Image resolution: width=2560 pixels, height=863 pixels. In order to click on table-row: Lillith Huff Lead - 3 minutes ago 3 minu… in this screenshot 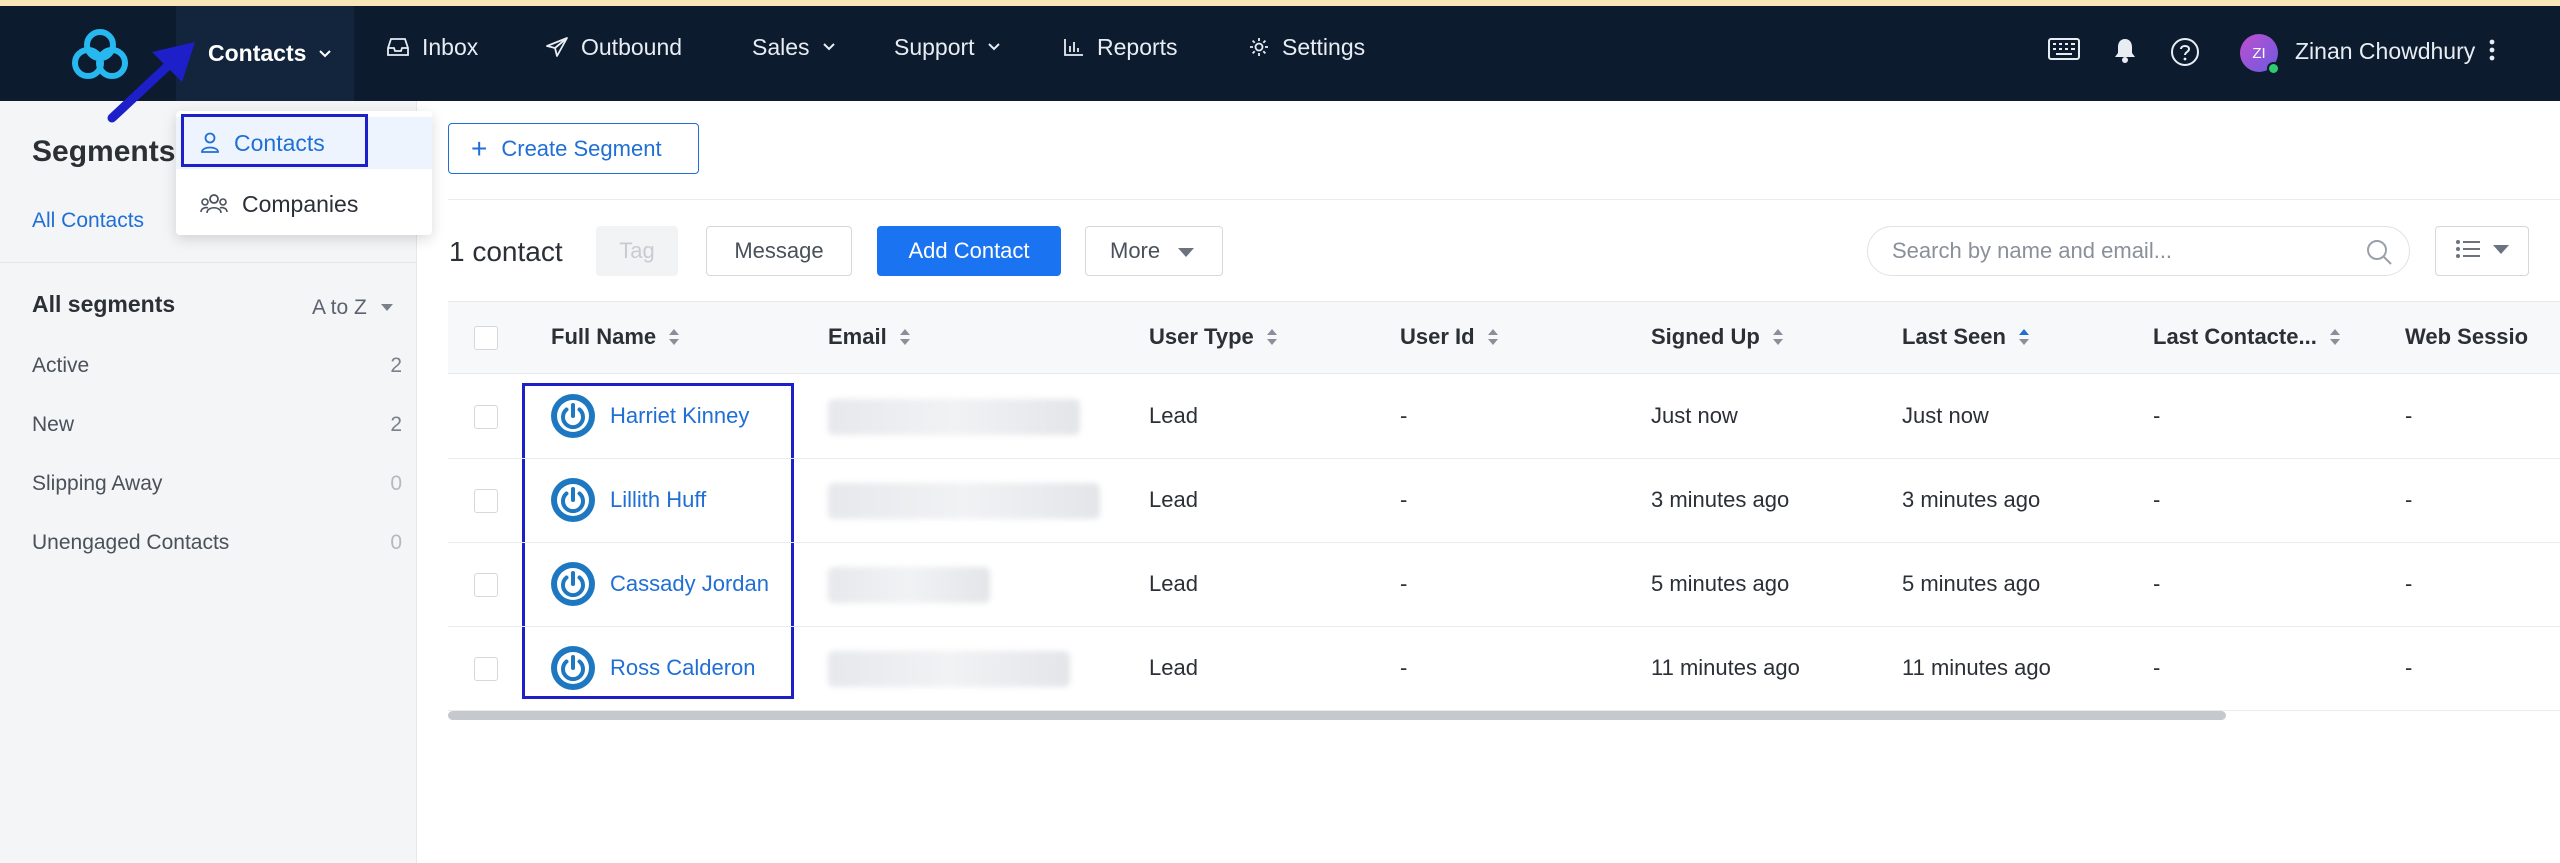, I will do `click(1504, 501)`.